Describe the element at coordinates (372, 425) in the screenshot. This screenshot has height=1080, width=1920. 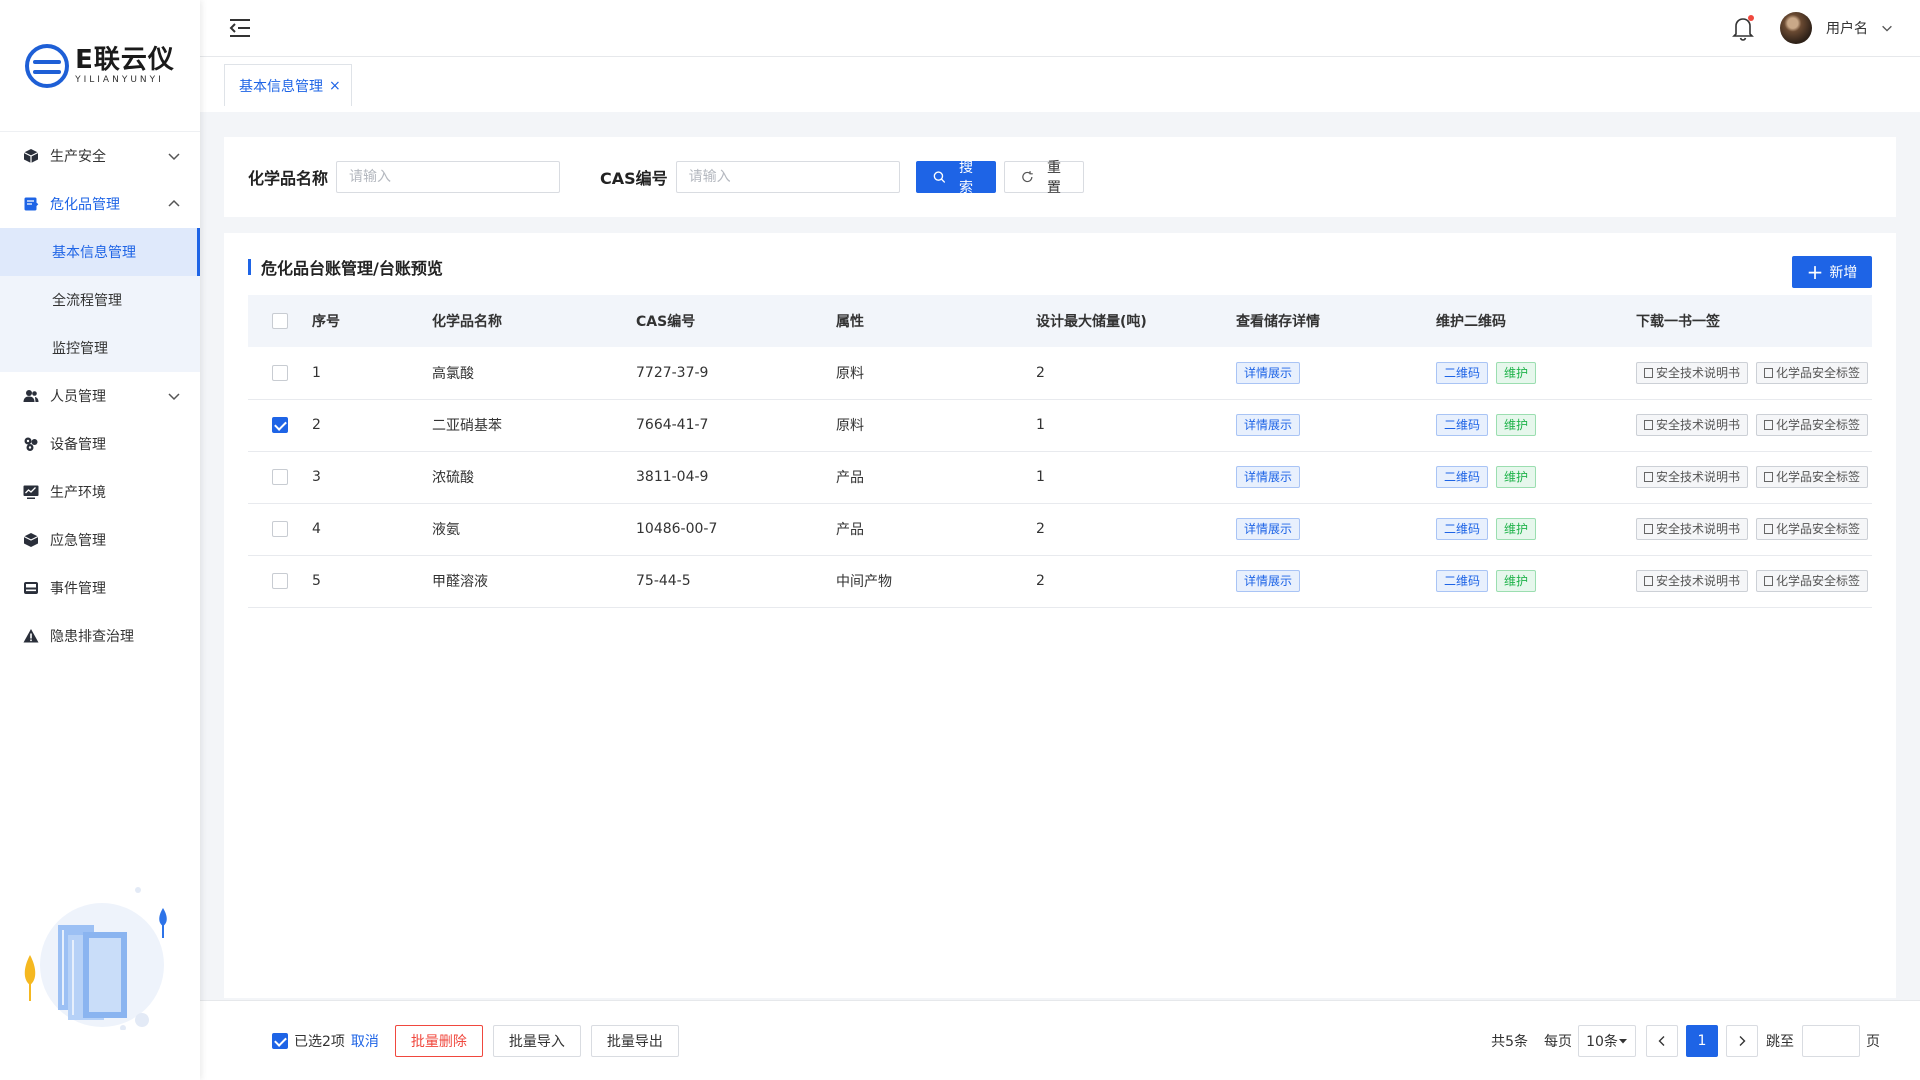
I see `cell-no: 2` at that location.